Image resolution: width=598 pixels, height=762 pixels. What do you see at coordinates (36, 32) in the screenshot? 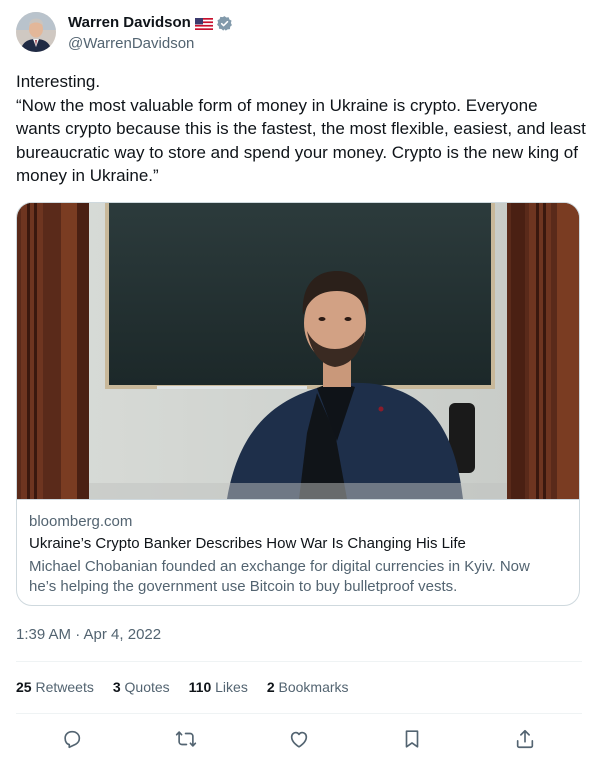
I see `author-avatar` at bounding box center [36, 32].